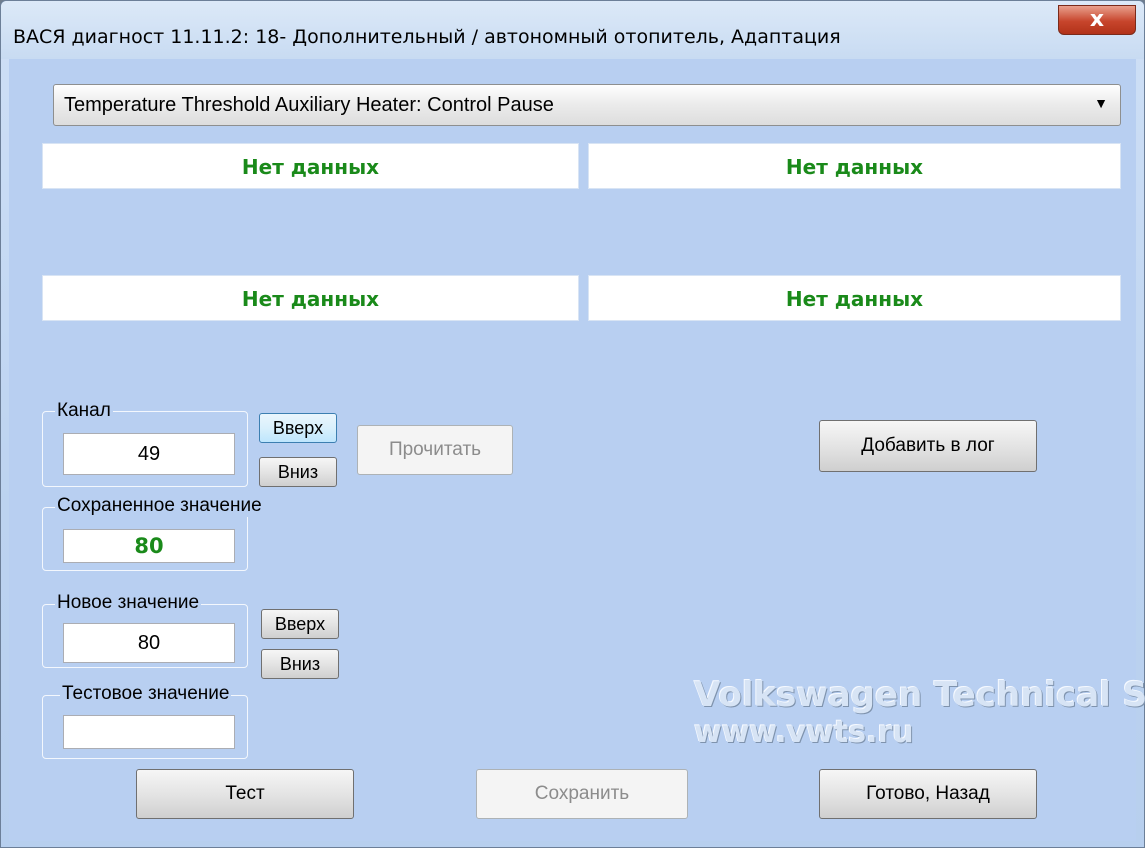  Describe the element at coordinates (310, 166) in the screenshot. I see `data-display-1: Нет данных` at that location.